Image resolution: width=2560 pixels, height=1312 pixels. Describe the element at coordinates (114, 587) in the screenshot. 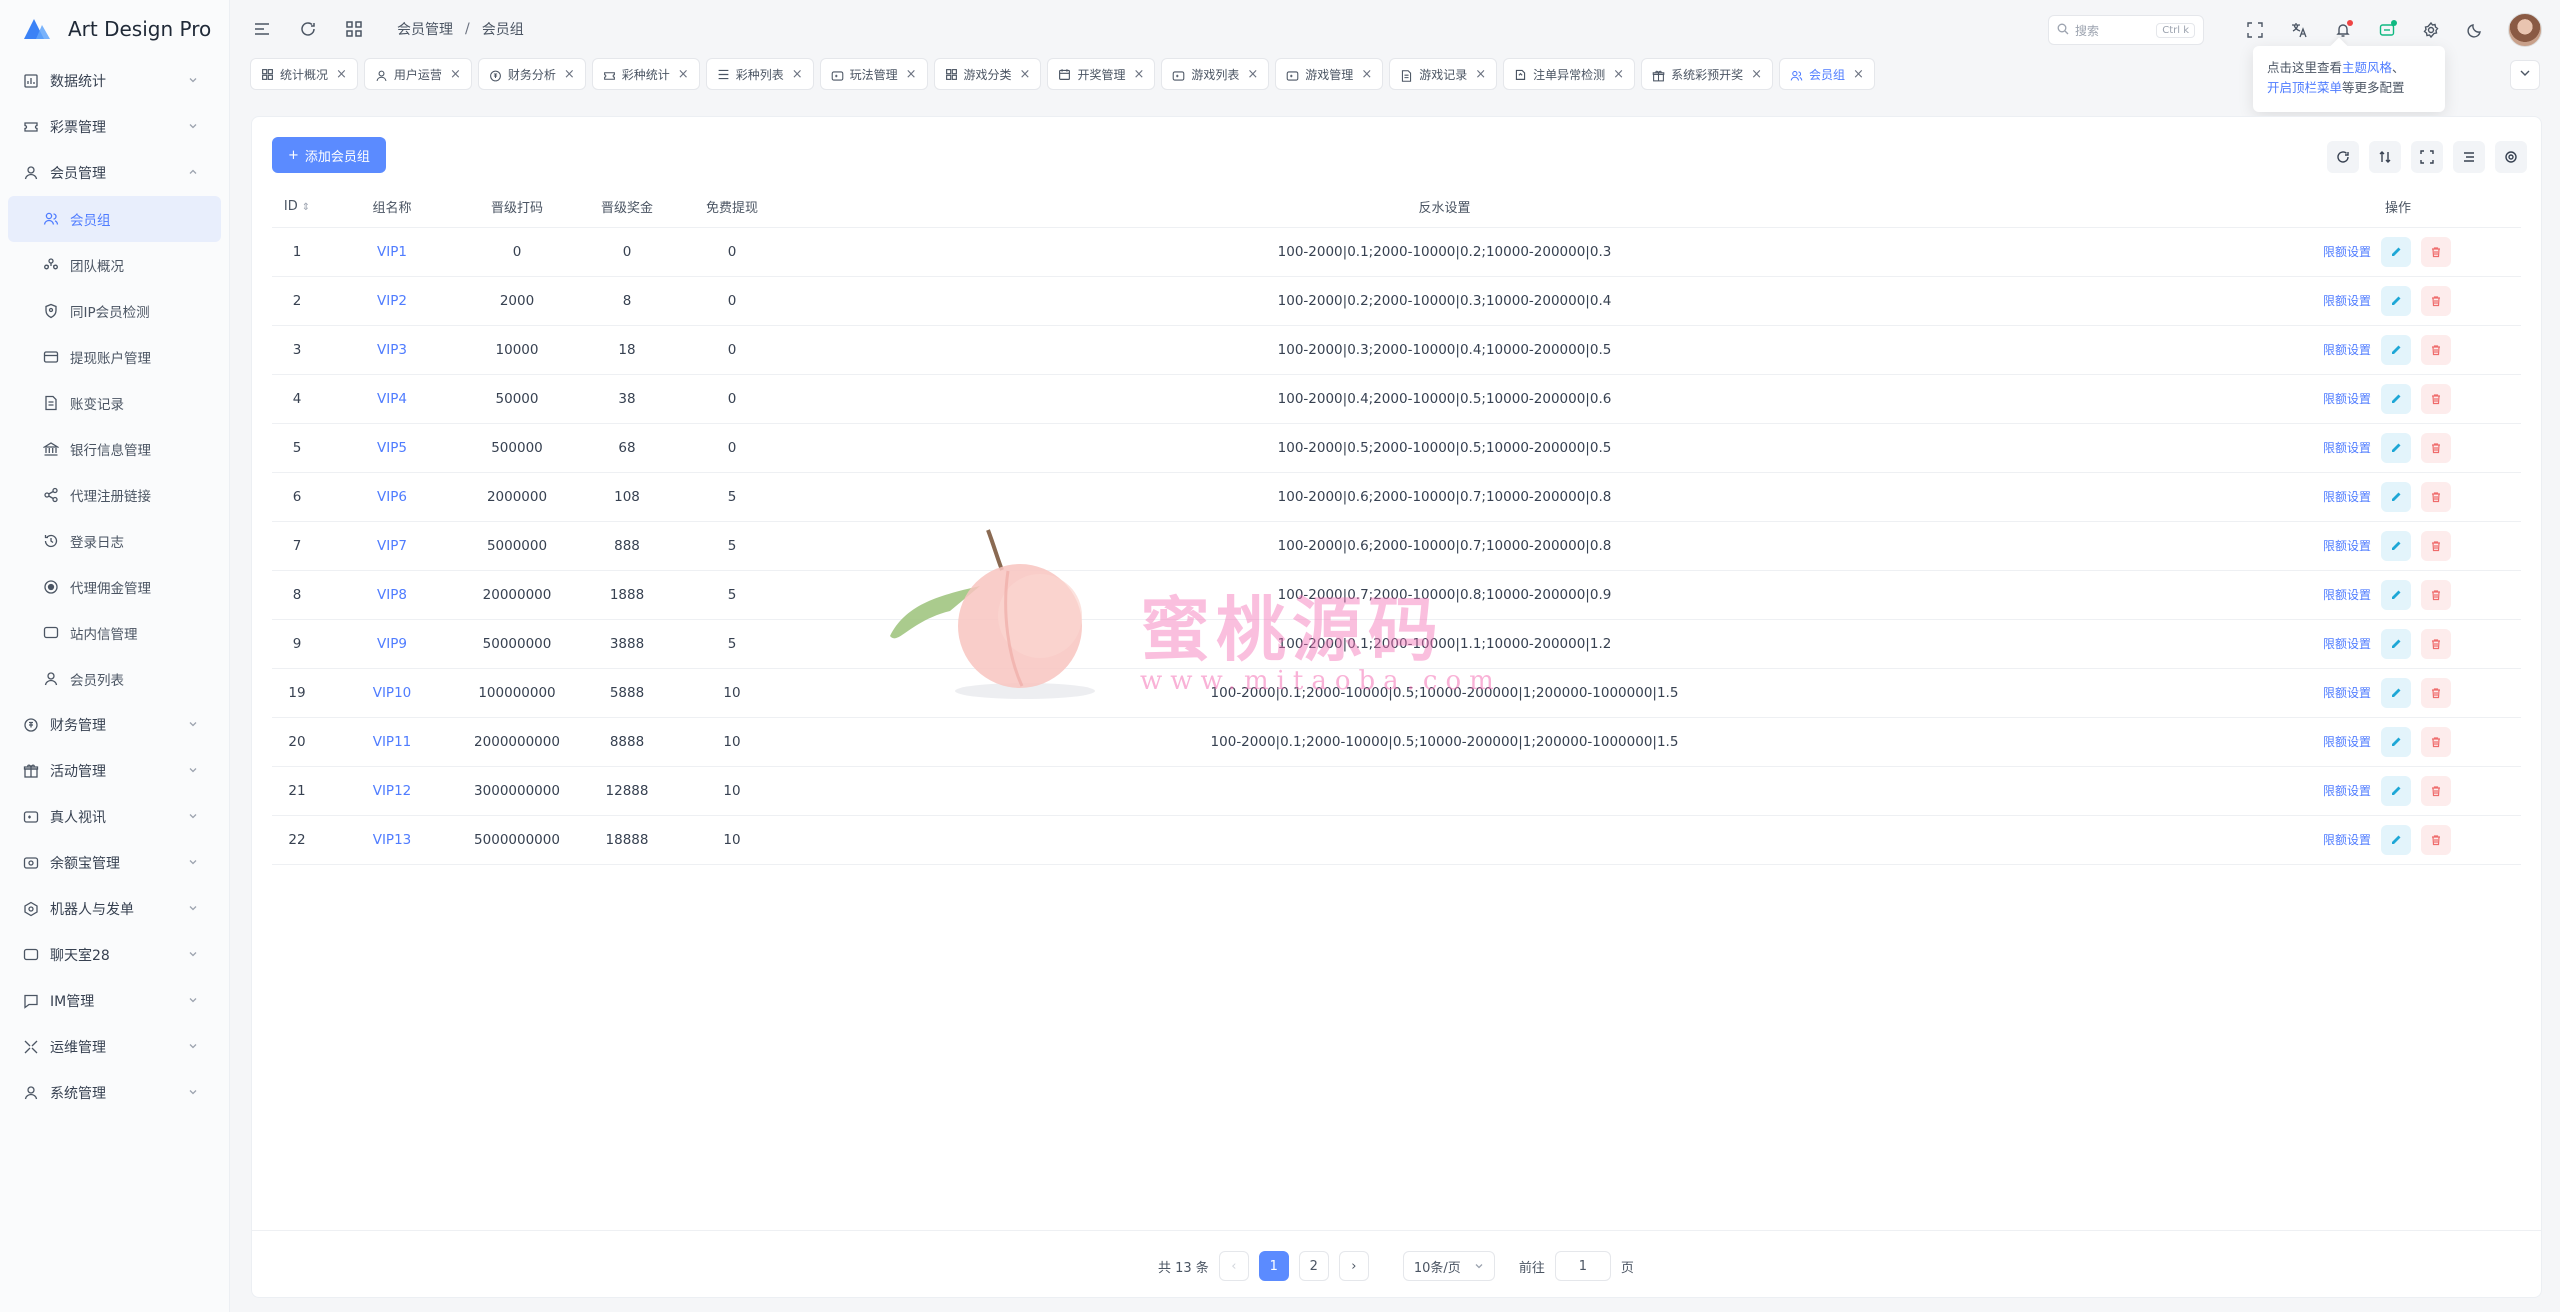

I see `sidebar-subitem: 代理佣金管理` at that location.